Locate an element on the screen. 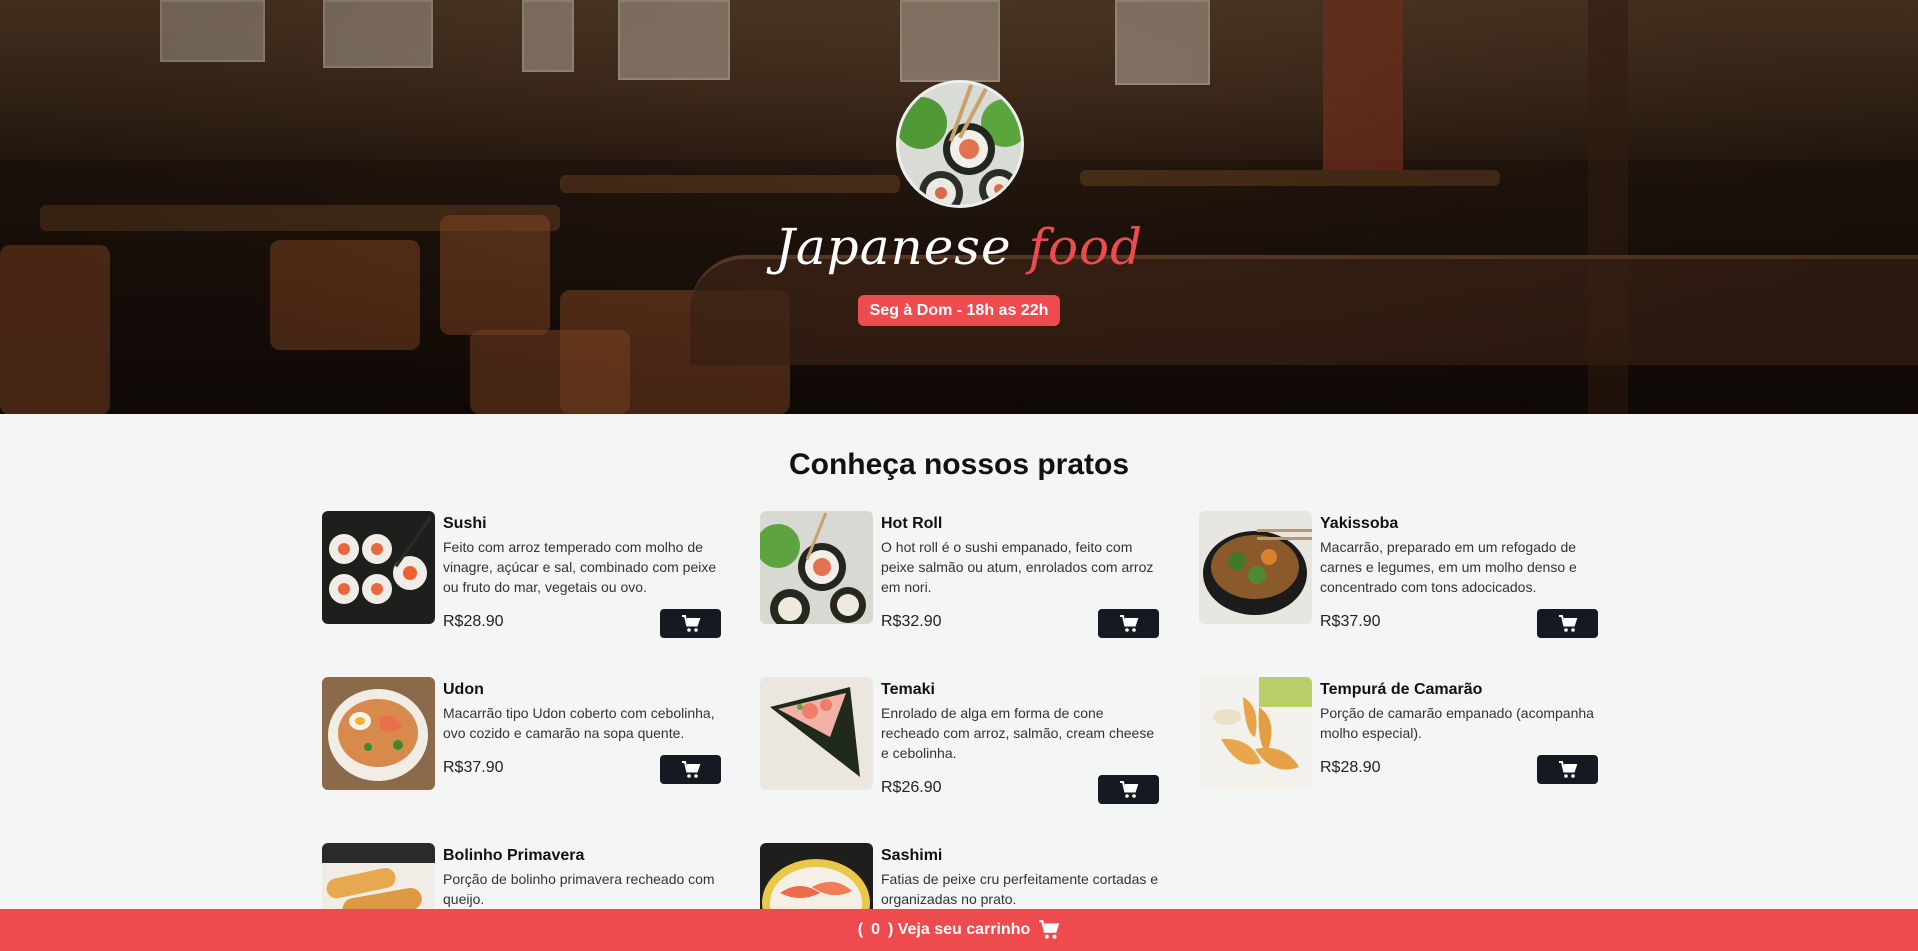  menu-title: Conheça nossos pratos is located at coordinates (959, 464).